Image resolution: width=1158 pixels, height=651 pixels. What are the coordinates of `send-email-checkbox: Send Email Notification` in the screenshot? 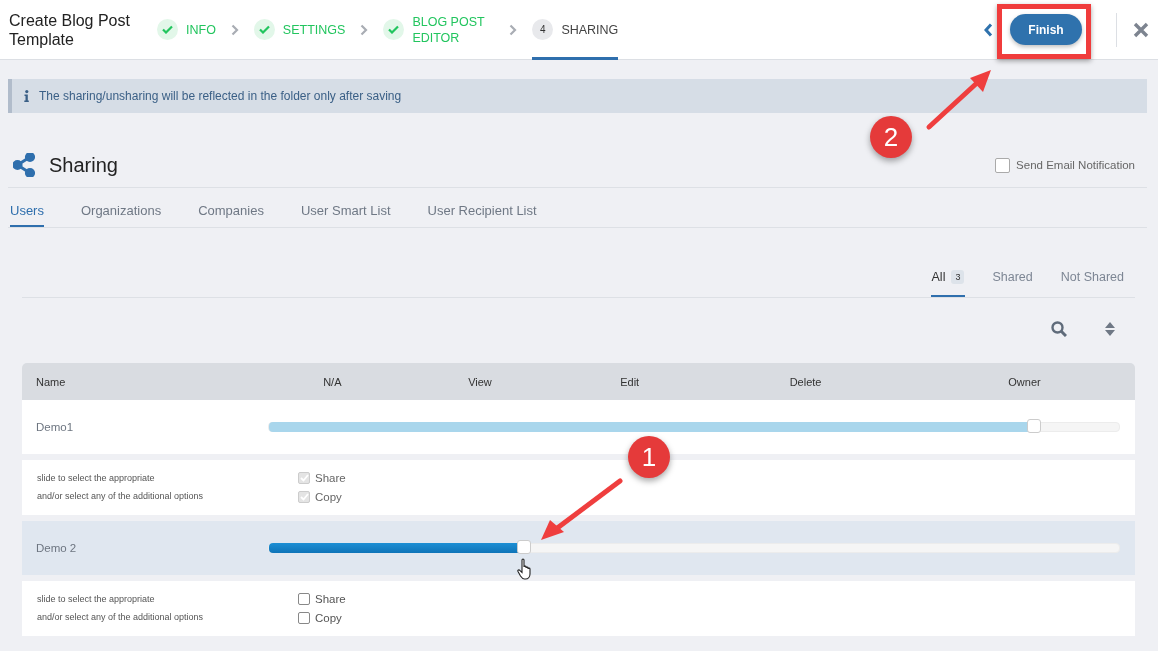 It's located at (1065, 165).